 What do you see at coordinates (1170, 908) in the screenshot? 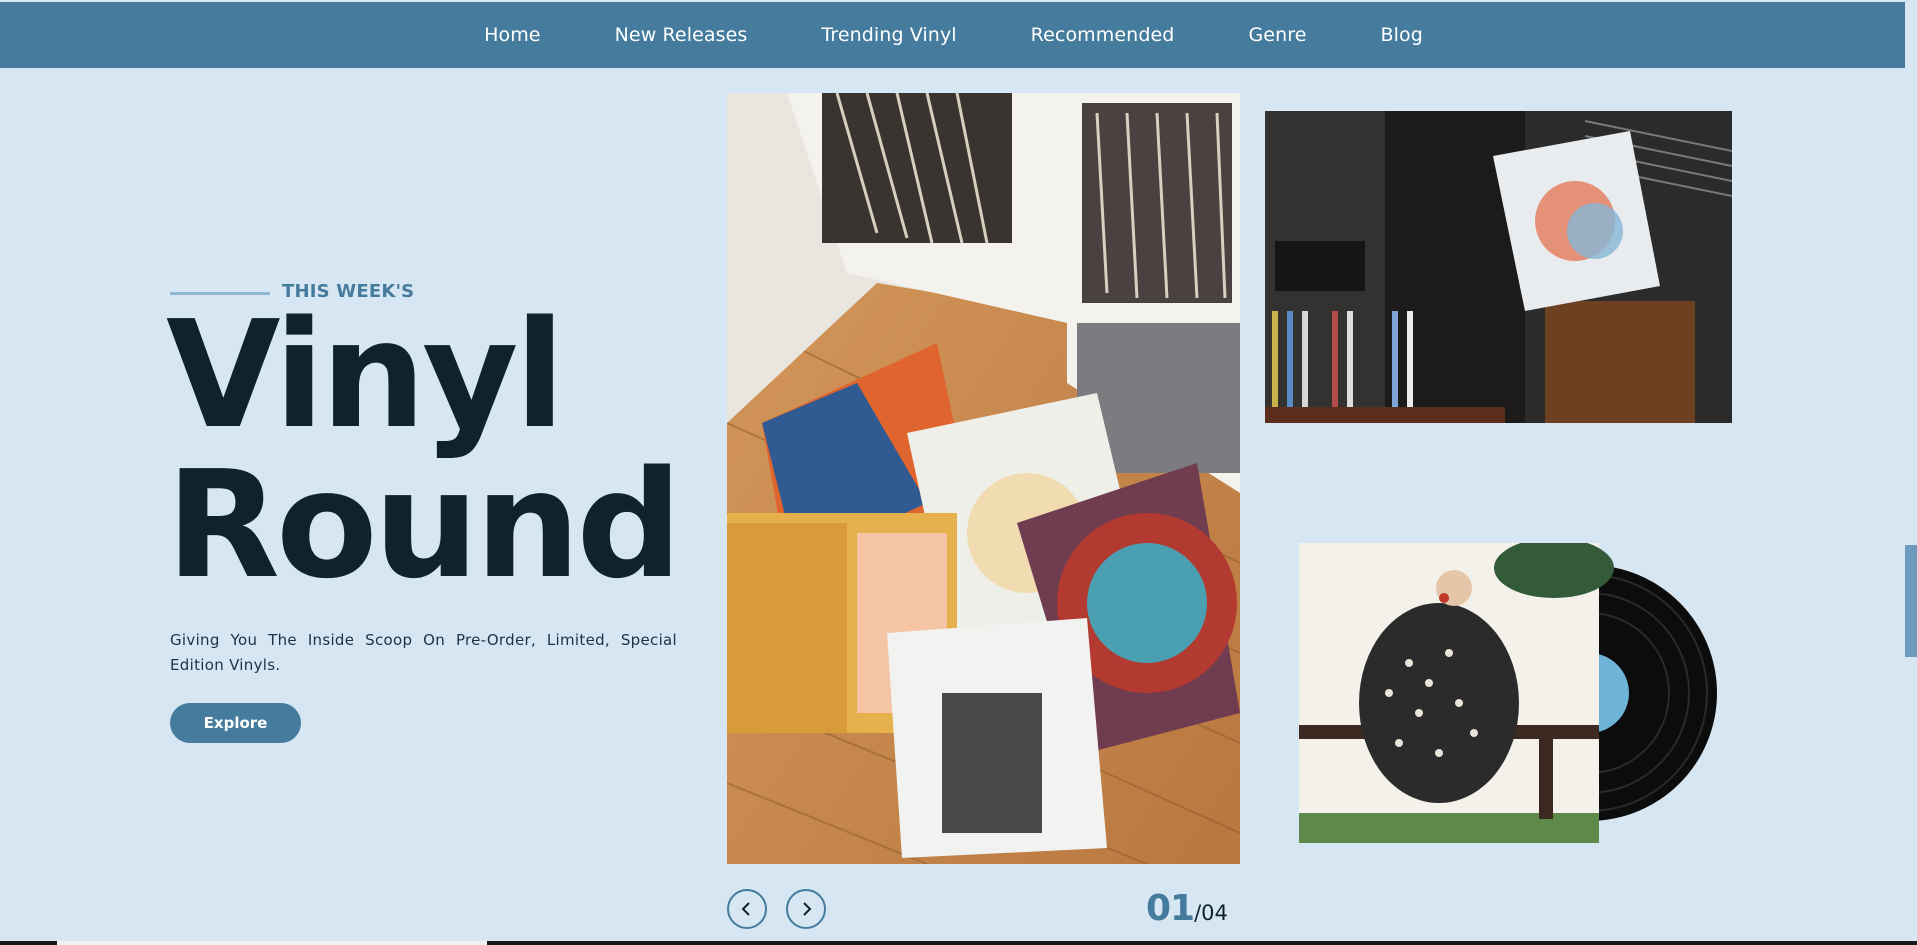
I see `slide-counter-current: 01` at bounding box center [1170, 908].